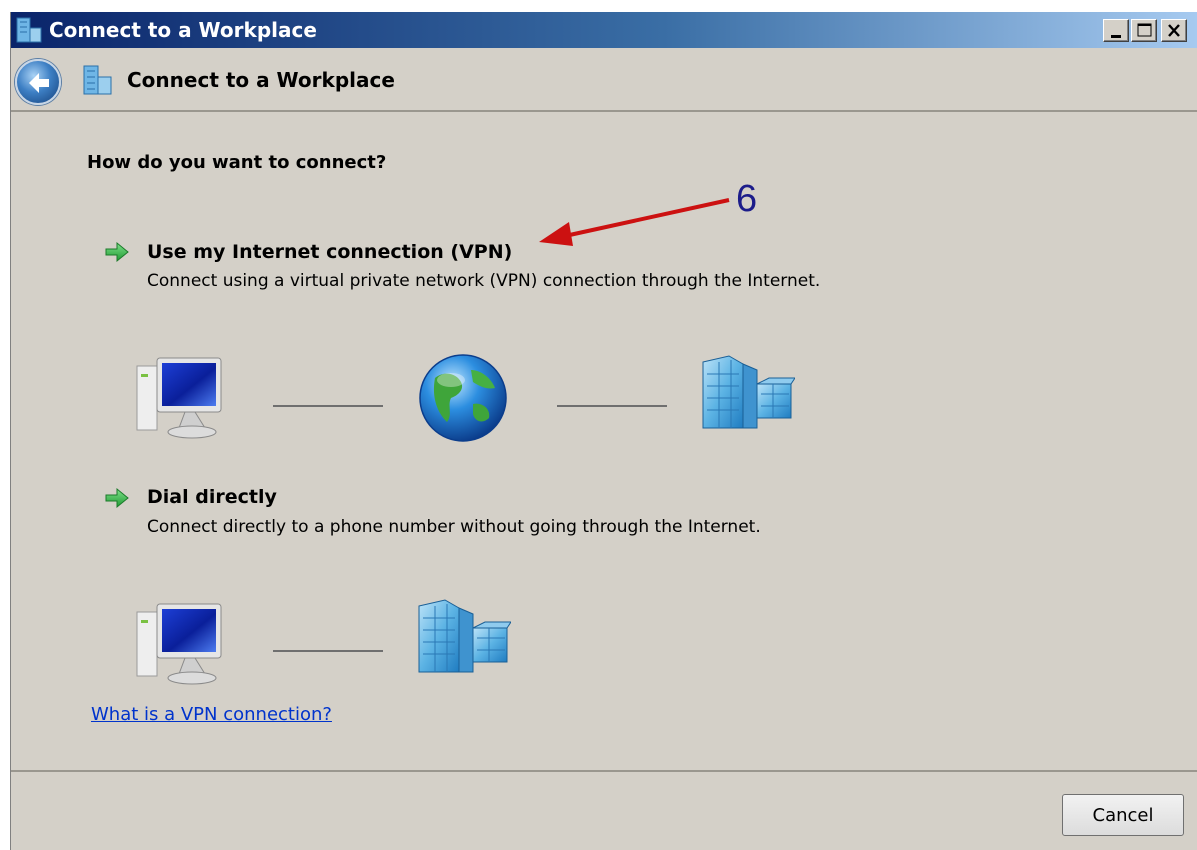  I want to click on maximize-icon, so click(1144, 30).